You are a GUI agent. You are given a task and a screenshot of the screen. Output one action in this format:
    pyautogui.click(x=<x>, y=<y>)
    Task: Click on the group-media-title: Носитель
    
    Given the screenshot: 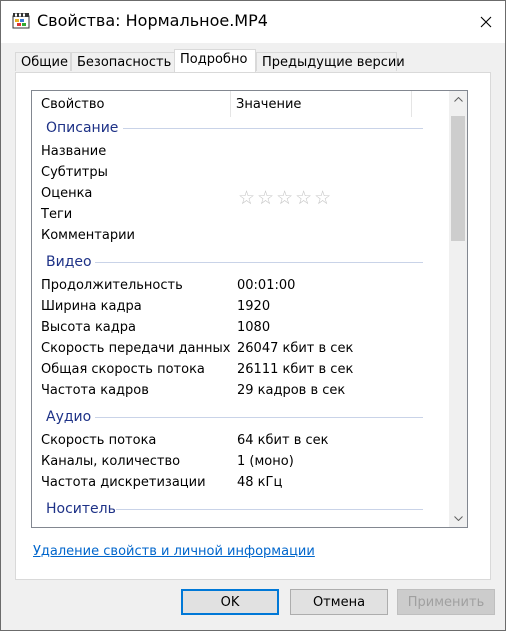 What is the action you would take?
    pyautogui.click(x=81, y=509)
    